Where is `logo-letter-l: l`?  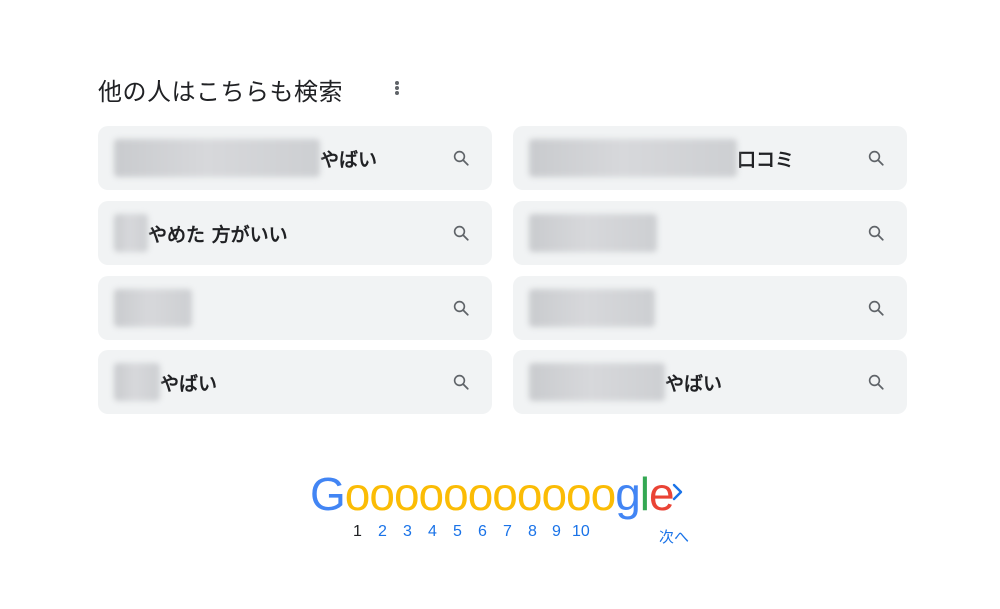 logo-letter-l: l is located at coordinates (644, 494).